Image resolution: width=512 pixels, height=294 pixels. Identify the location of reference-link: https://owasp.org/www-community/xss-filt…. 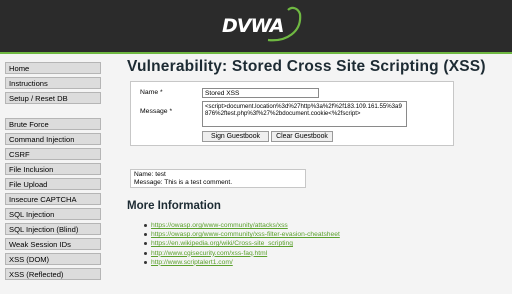
(245, 234).